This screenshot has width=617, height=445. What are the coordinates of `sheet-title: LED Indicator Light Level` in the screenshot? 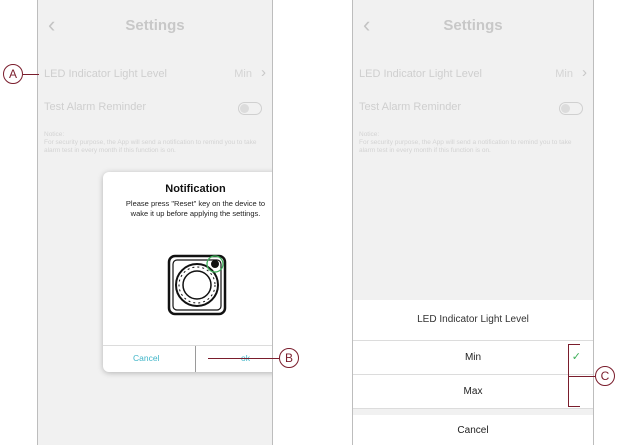 It's located at (473, 320).